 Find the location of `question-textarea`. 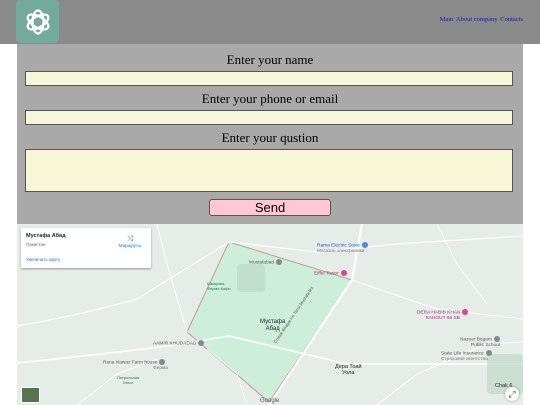

question-textarea is located at coordinates (269, 170).